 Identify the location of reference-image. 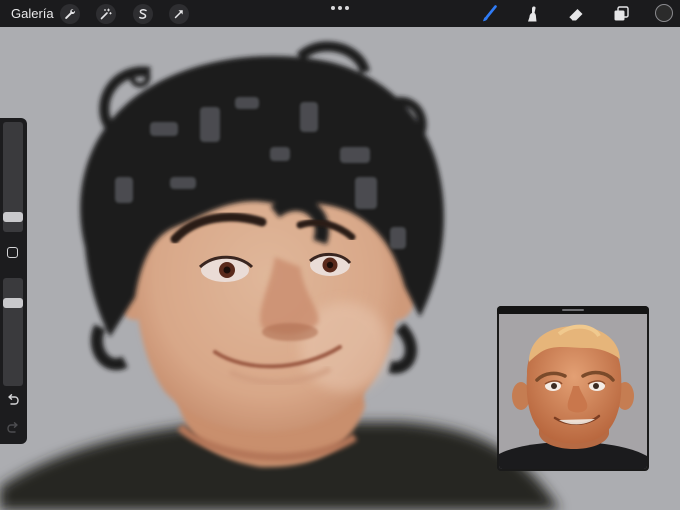
(573, 391).